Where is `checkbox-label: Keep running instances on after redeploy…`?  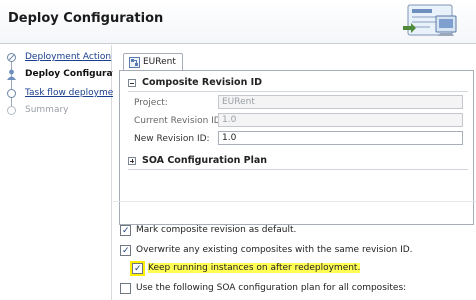 checkbox-label: Keep running instances on after redeploy… is located at coordinates (254, 268).